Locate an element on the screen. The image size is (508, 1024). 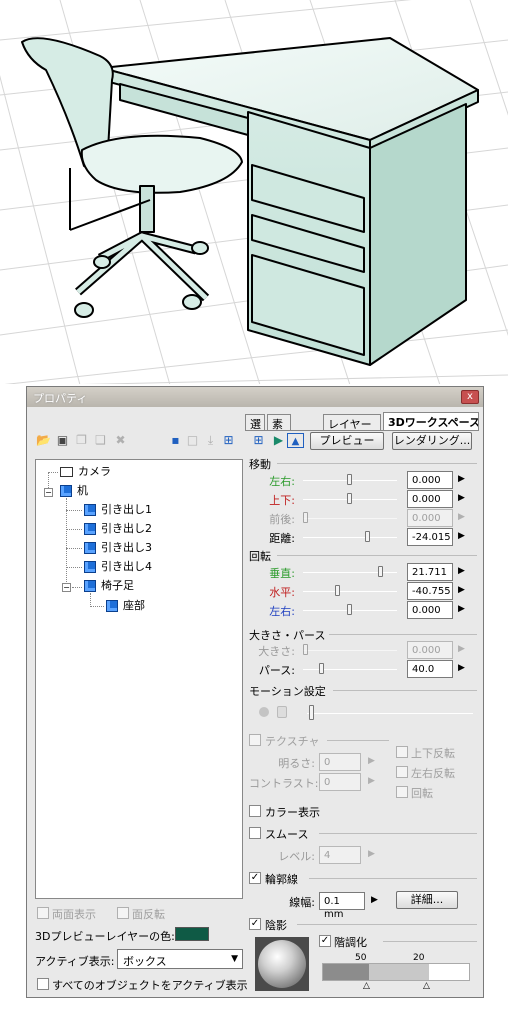
tree-line is located at coordinates (74, 548).